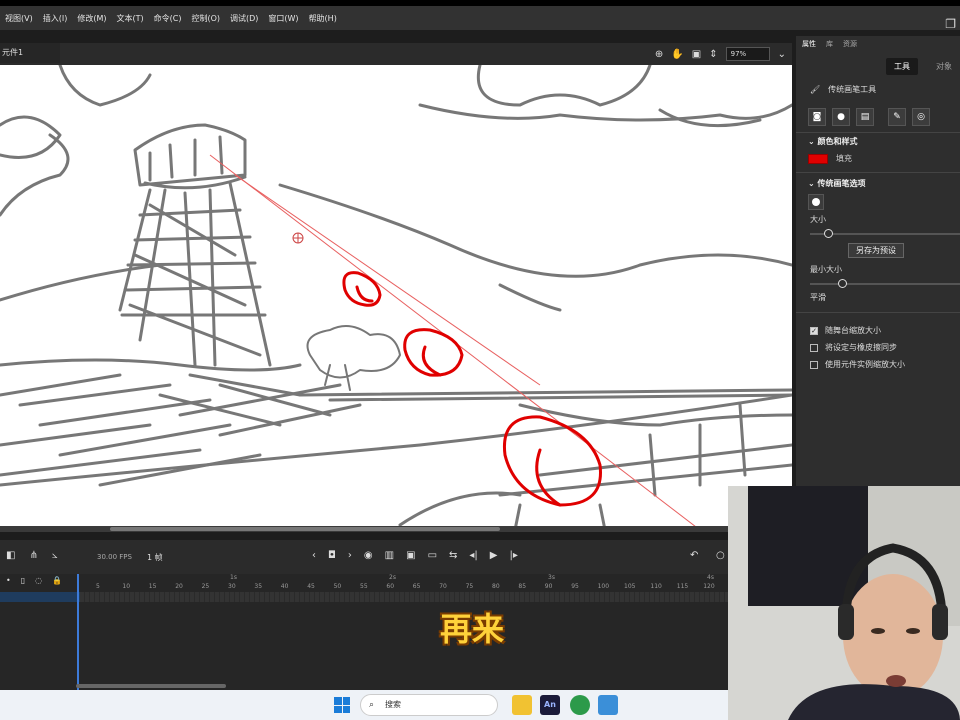  I want to click on brush-shape-icon: ●, so click(841, 117).